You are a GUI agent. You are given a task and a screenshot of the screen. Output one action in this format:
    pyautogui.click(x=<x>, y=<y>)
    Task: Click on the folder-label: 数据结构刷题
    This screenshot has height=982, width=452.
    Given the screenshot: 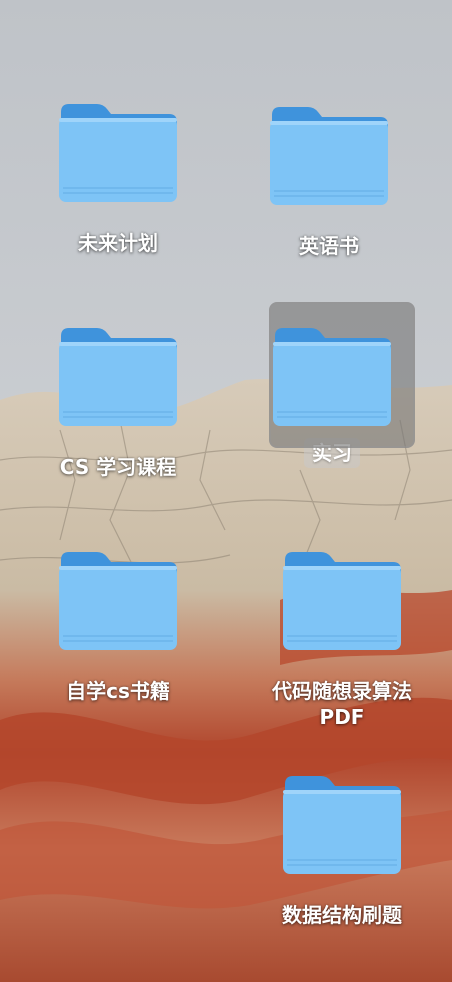 What is the action you would take?
    pyautogui.click(x=342, y=915)
    